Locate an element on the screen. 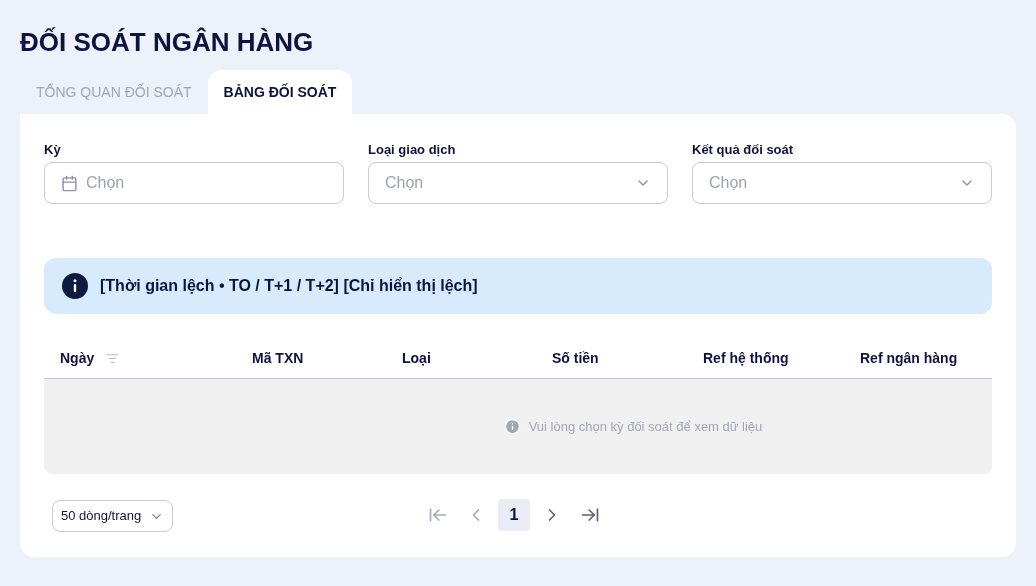 The image size is (1036, 586). column-header: Ref ngân hàng is located at coordinates (909, 358).